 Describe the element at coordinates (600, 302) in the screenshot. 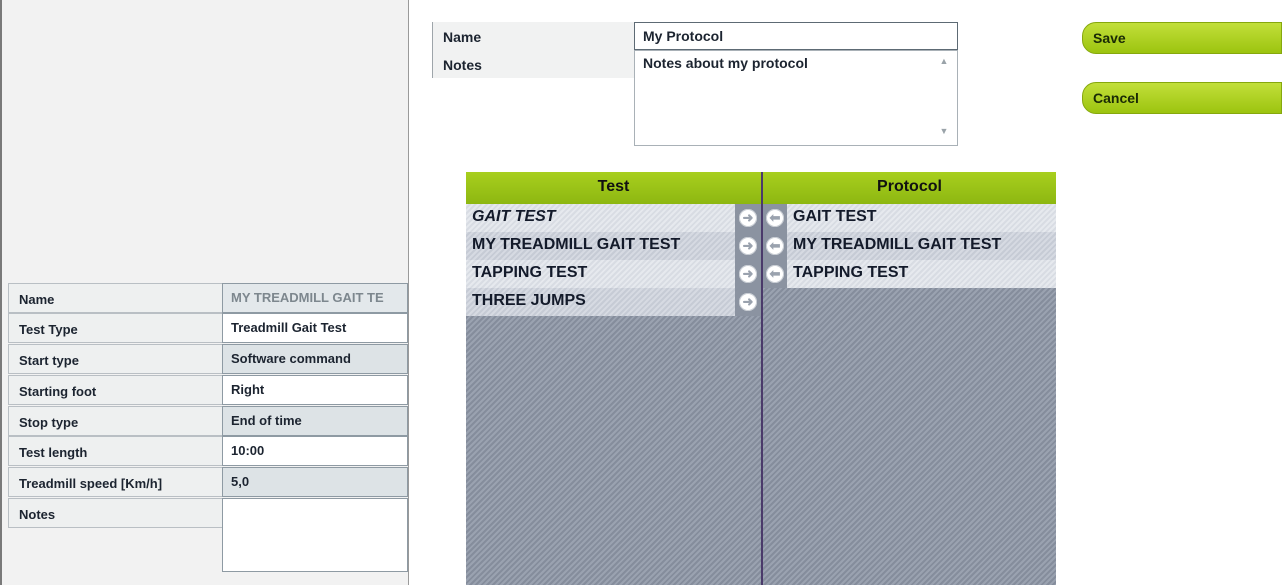

I see `test-list-item: THREE JUMPS` at that location.